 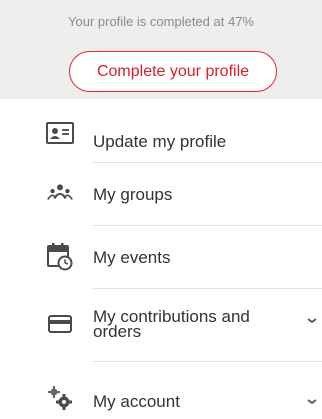 What do you see at coordinates (160, 141) in the screenshot?
I see `menu-item-label: Update my profile` at bounding box center [160, 141].